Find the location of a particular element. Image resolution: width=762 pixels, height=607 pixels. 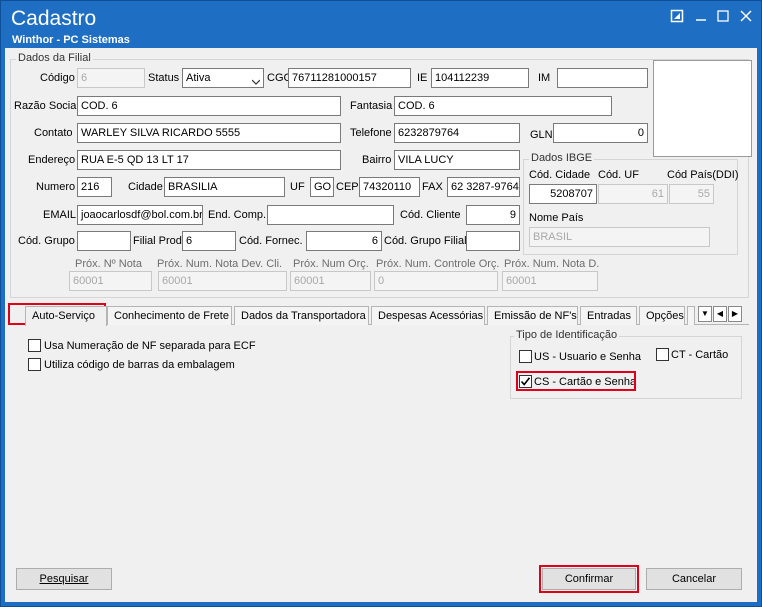

endereco-field: RUA E-5 QD 13 LT 17 is located at coordinates (209, 160).